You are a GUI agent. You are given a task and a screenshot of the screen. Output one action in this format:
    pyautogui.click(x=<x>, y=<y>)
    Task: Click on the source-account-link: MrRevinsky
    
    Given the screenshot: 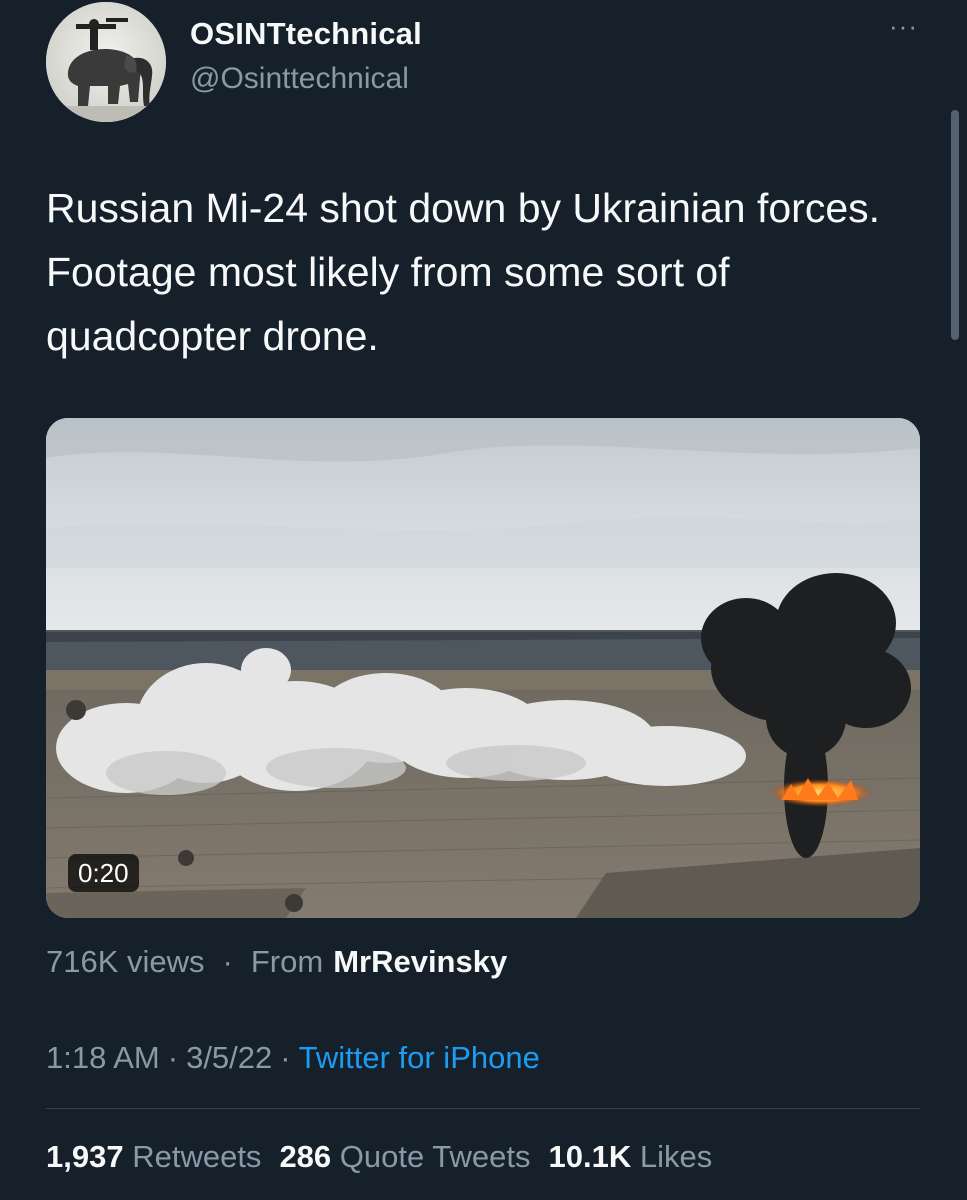 What is the action you would take?
    pyautogui.click(x=420, y=961)
    